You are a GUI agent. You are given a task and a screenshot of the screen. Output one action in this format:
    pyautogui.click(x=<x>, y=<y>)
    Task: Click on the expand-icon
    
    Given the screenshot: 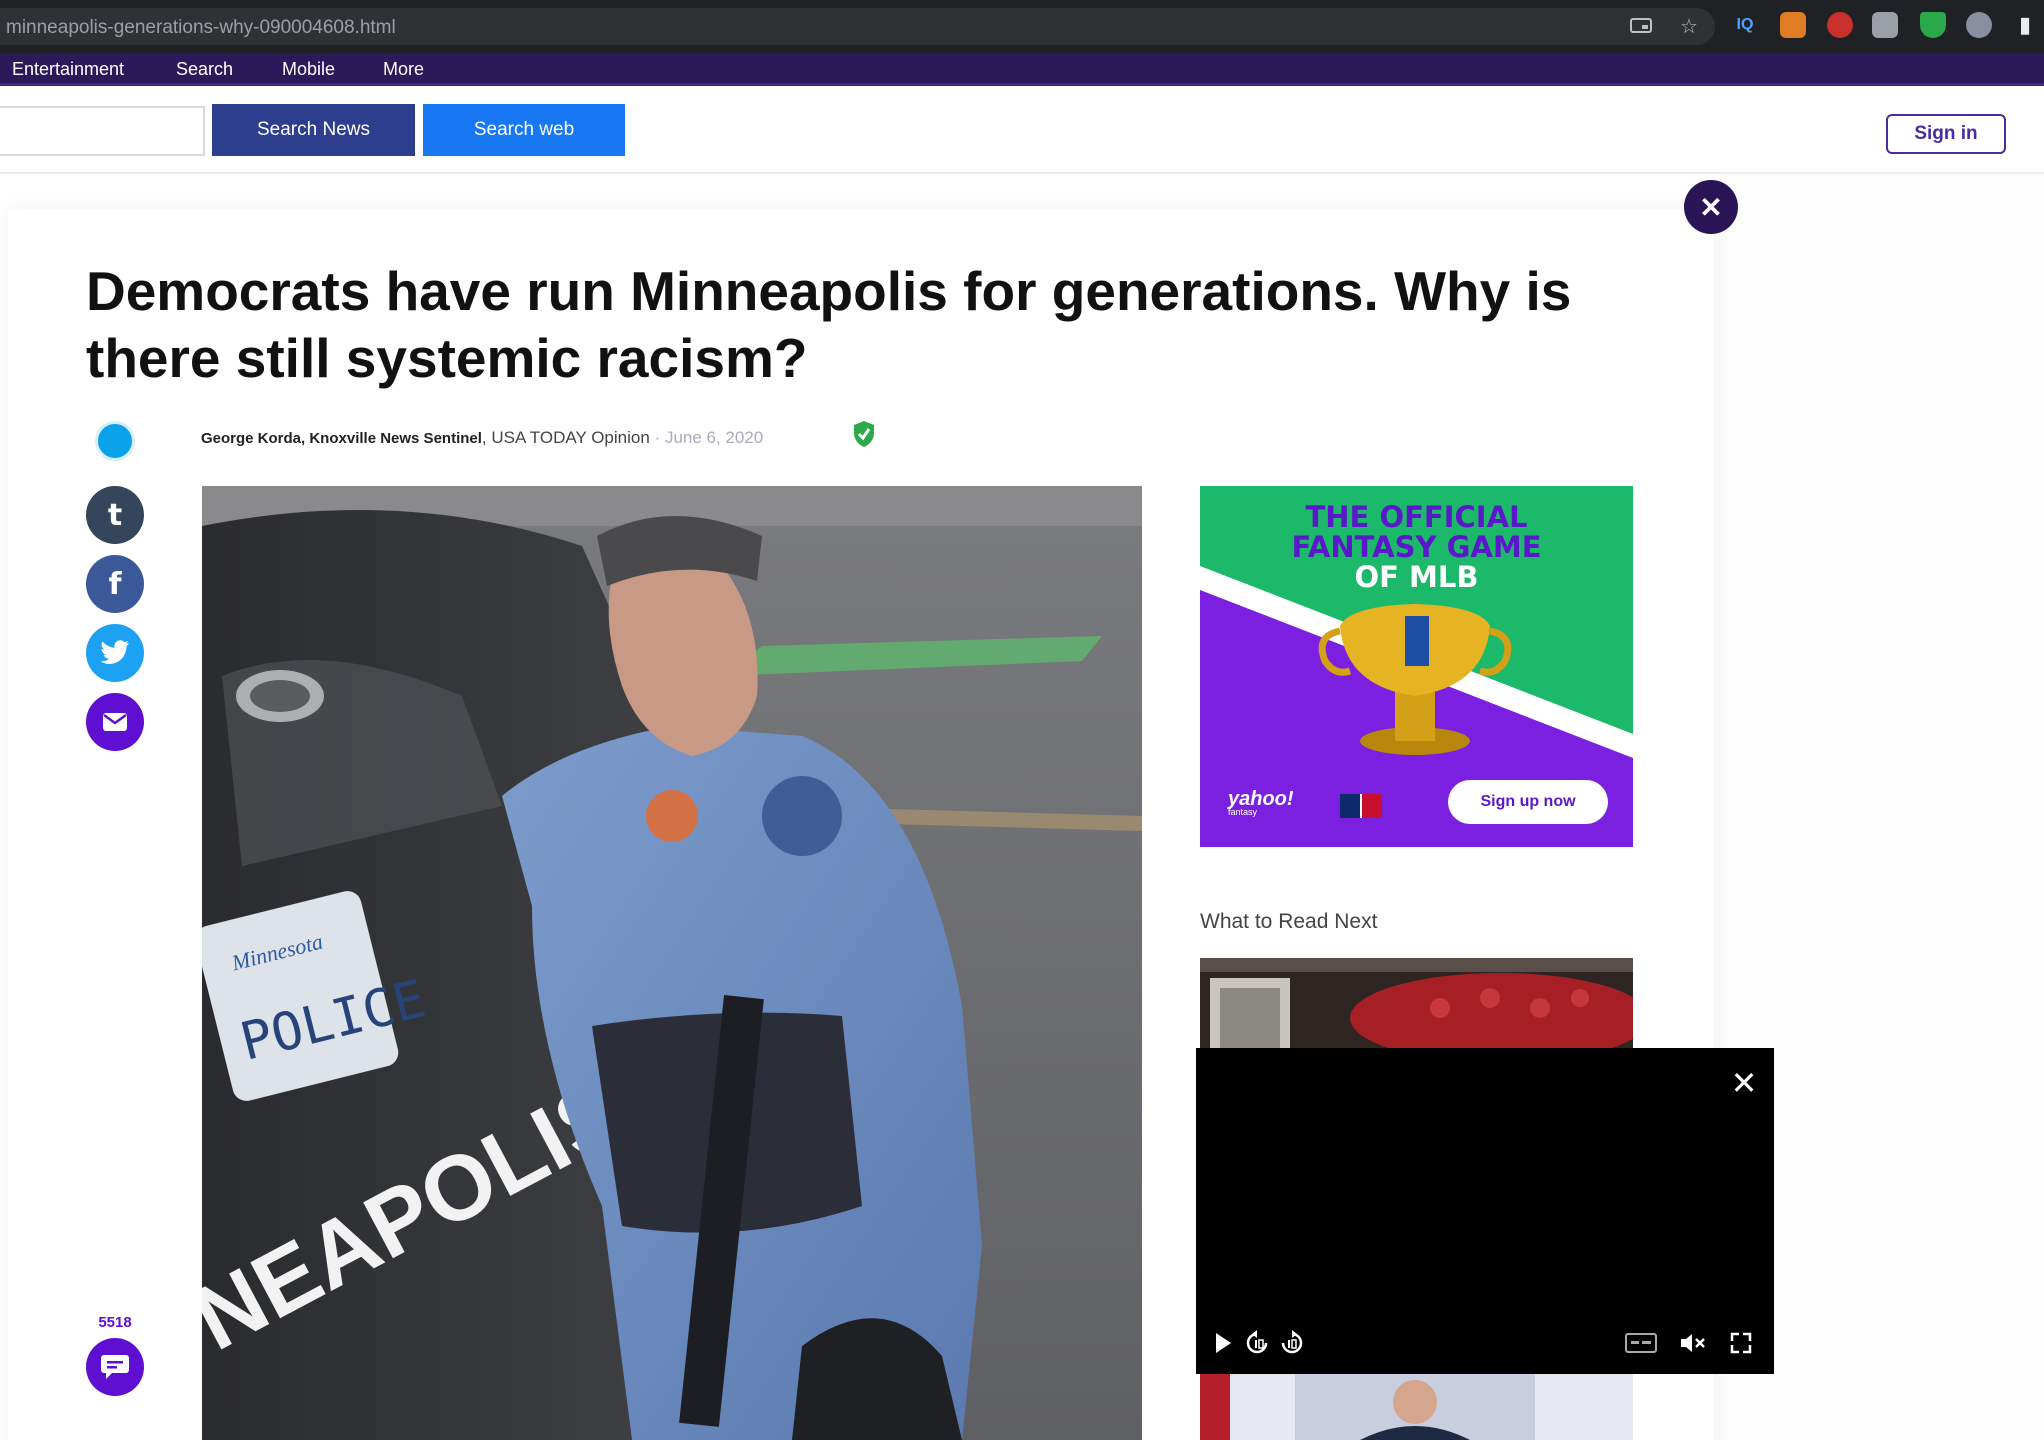 What is the action you would take?
    pyautogui.click(x=1741, y=1343)
    